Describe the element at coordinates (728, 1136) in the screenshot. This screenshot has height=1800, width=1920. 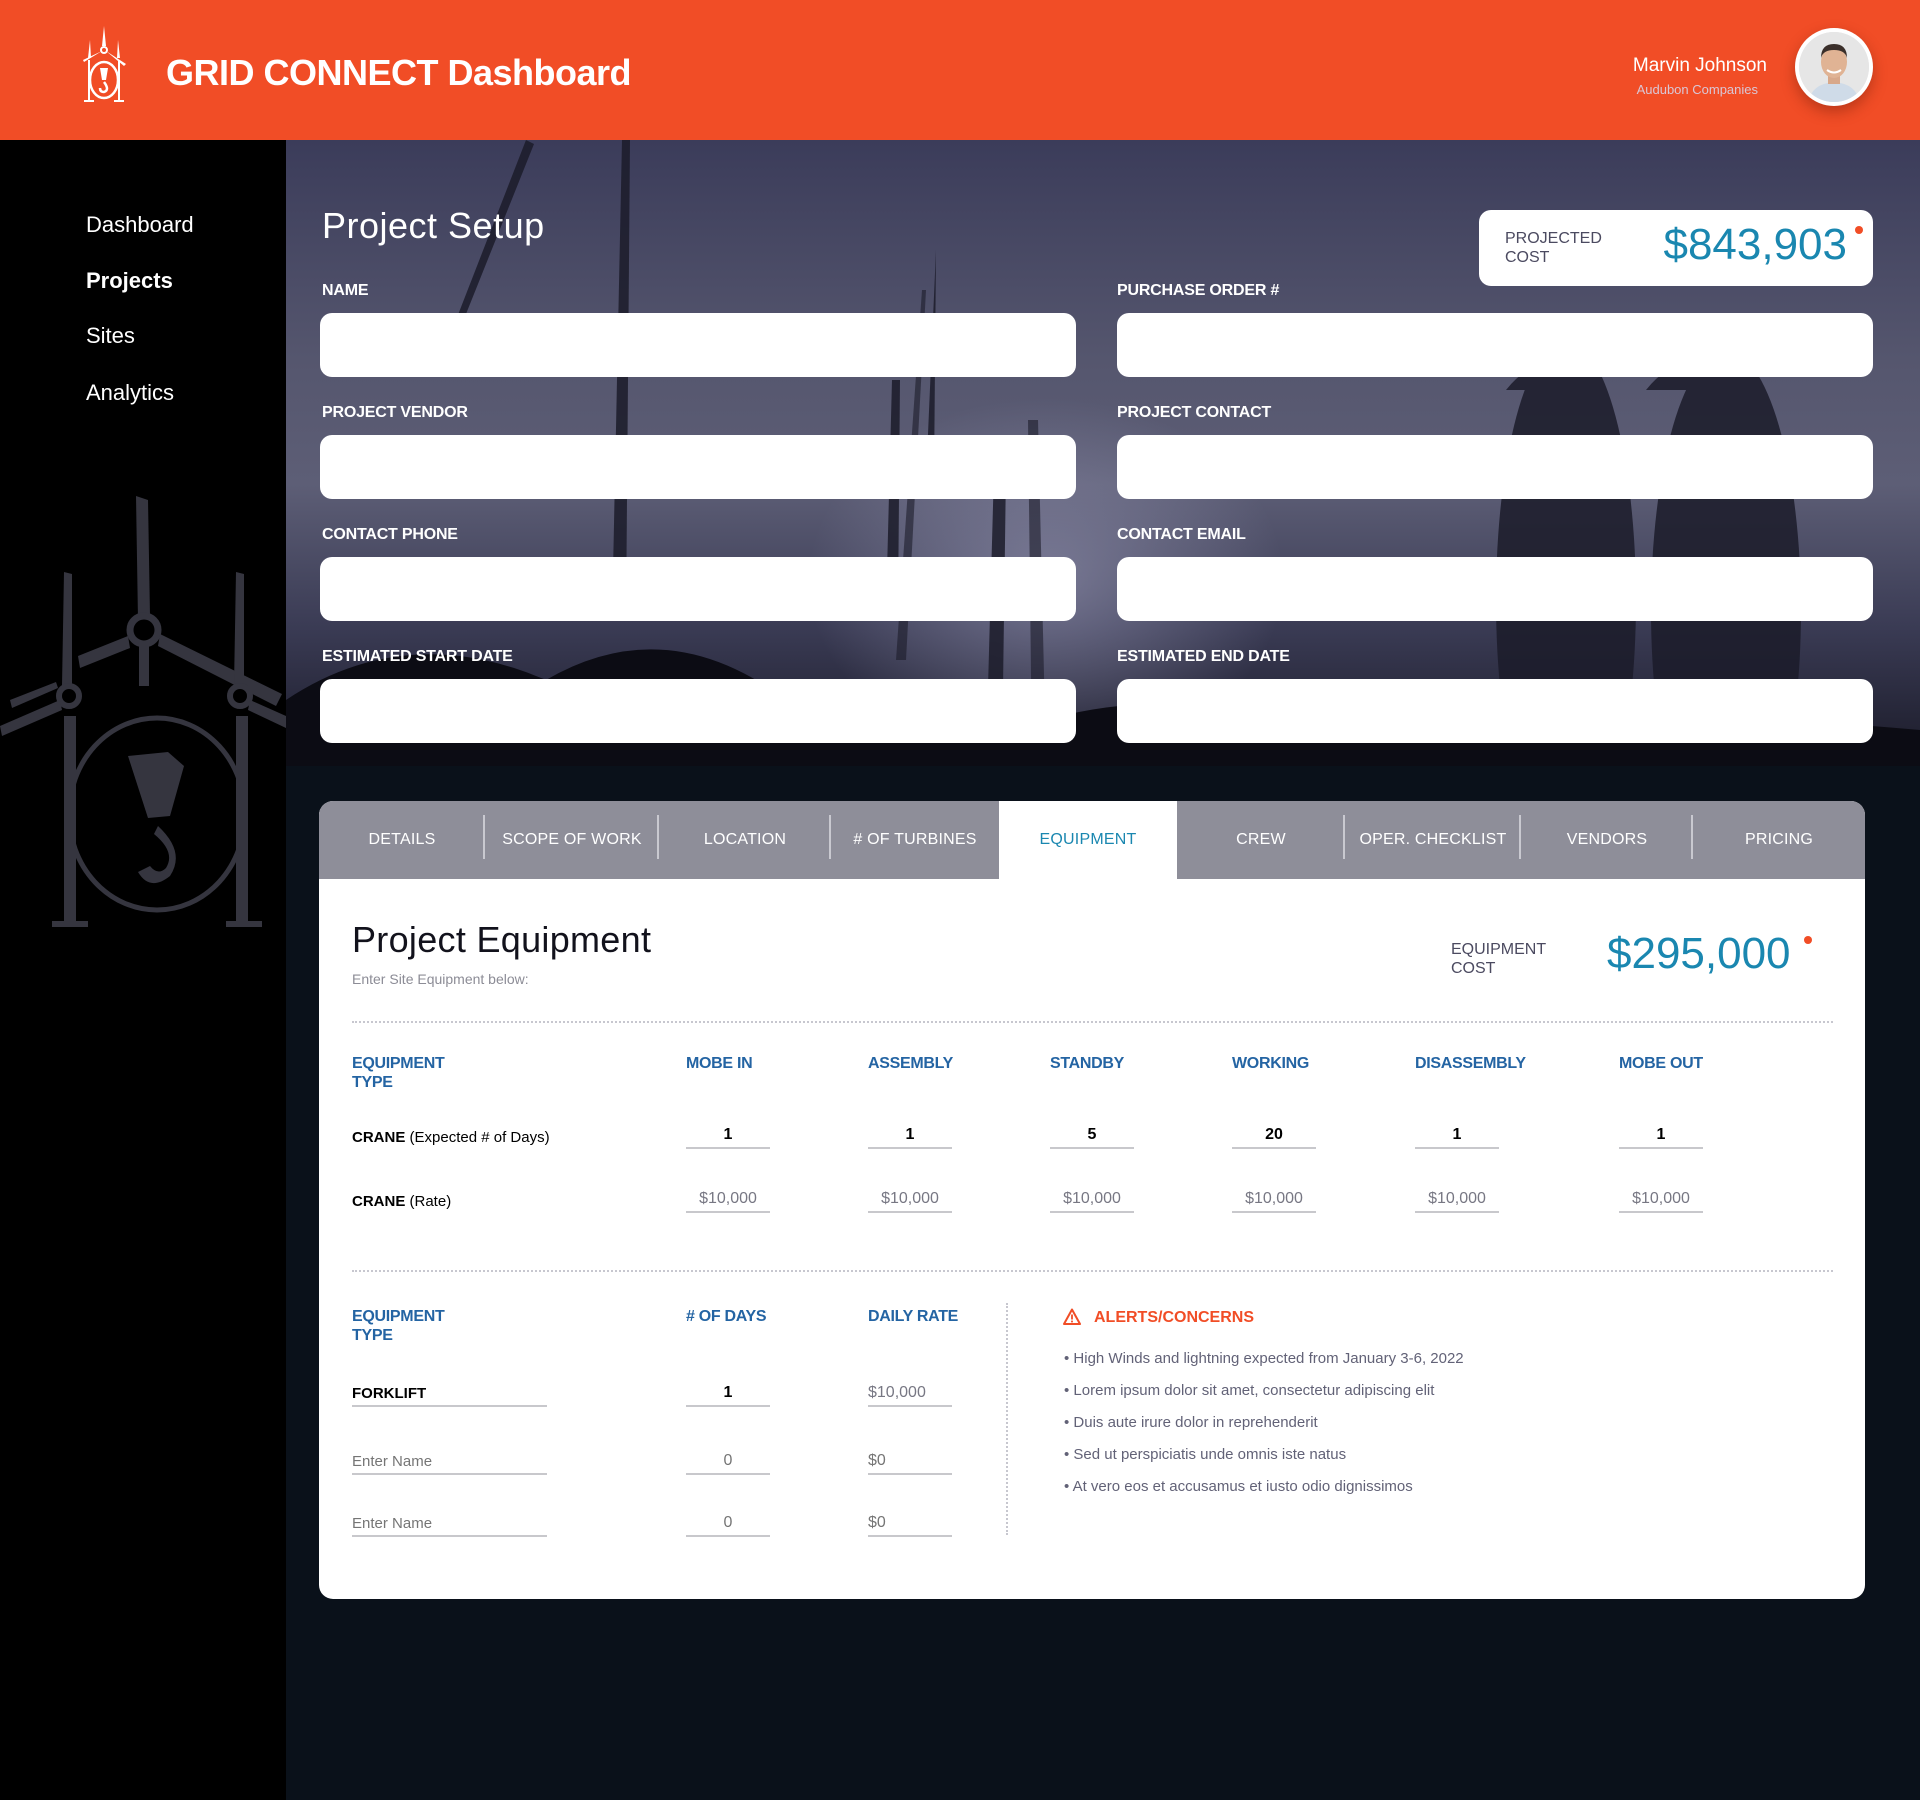
I see `crane-days-mobe-in-input` at that location.